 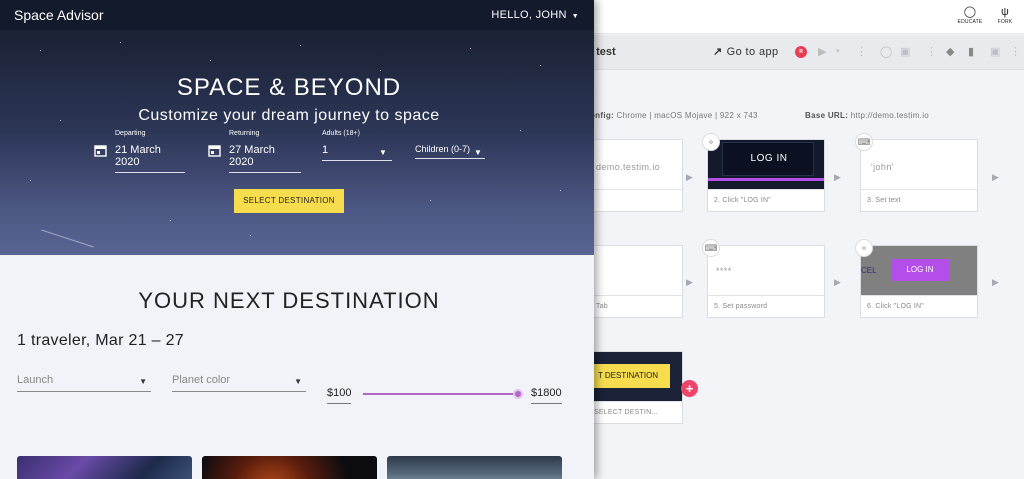 I want to click on run-config: onfig: Chrome | macOS Mojave | 922 x 743, so click(x=674, y=115).